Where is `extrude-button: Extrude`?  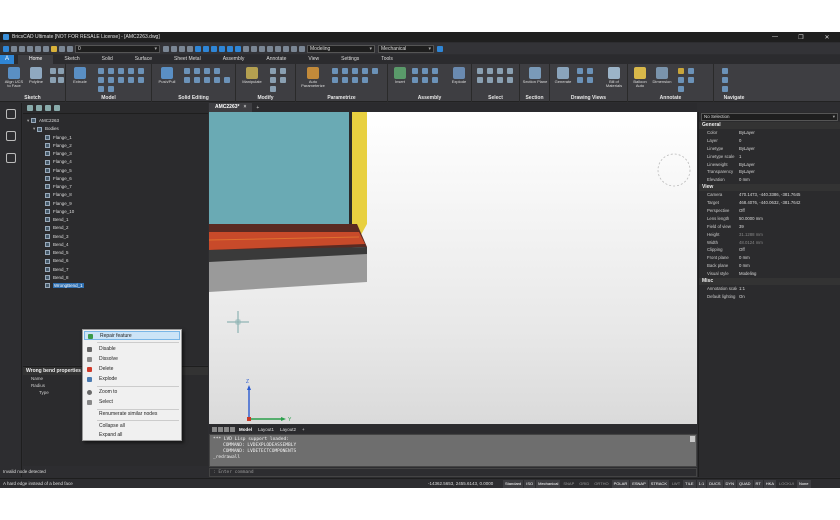 extrude-button: Extrude is located at coordinates (80, 75).